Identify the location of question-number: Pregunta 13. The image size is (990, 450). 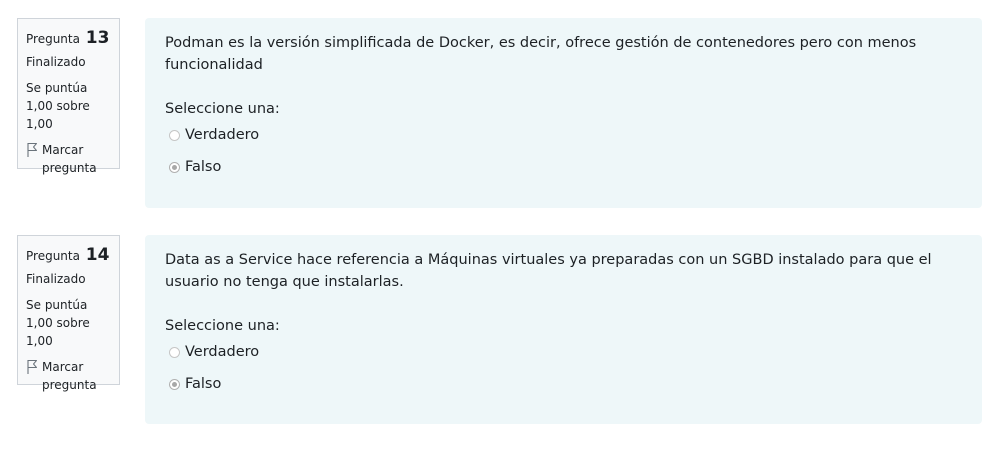
(68, 38).